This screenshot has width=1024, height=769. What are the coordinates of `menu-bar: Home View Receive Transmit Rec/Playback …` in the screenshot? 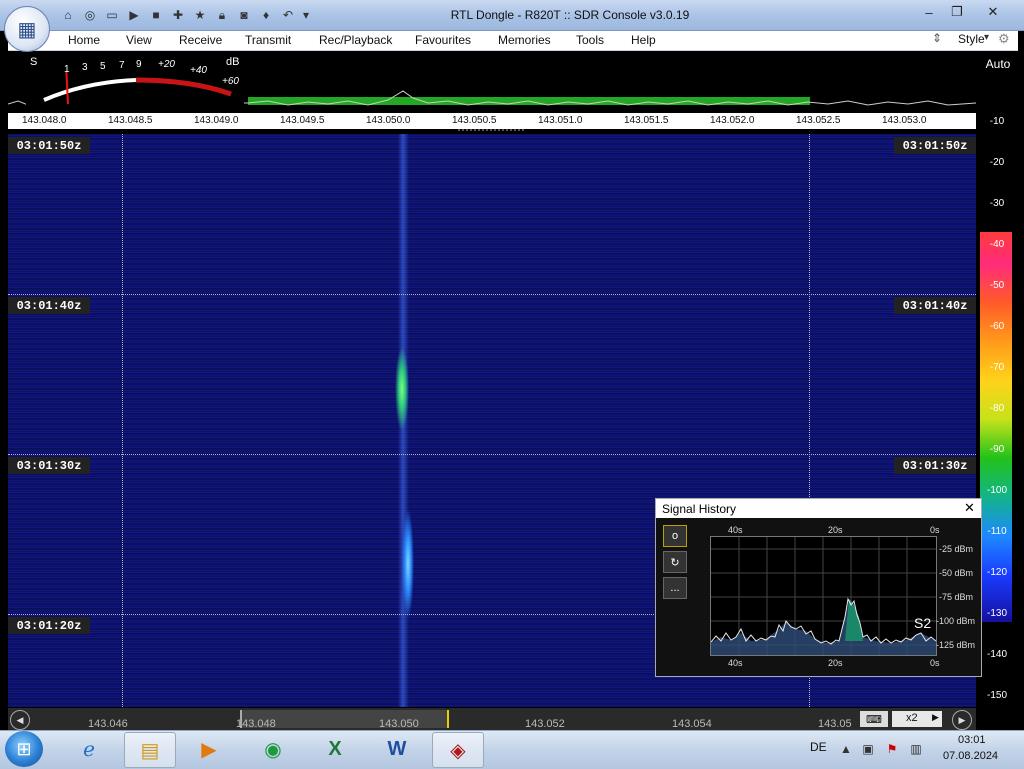 It's located at (513, 41).